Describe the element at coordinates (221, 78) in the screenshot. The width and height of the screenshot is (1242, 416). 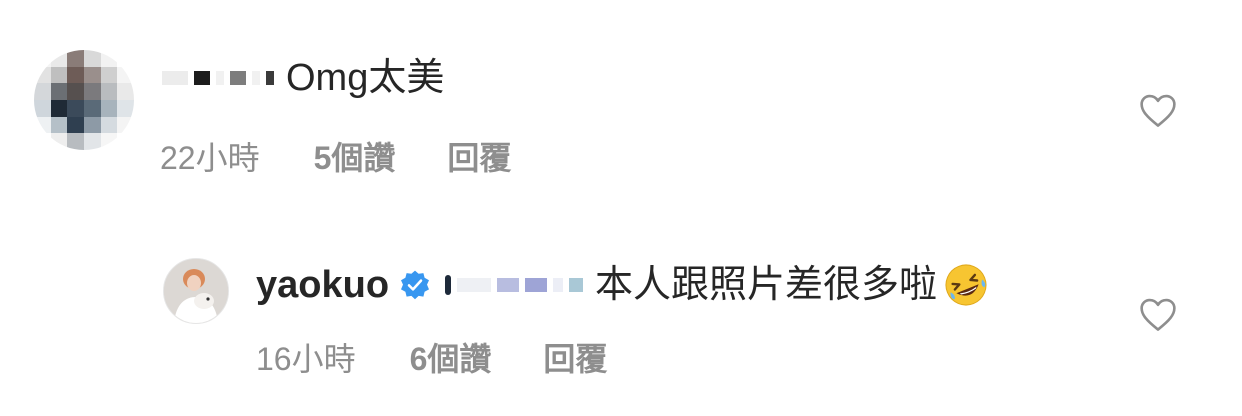
I see `redacted-username` at that location.